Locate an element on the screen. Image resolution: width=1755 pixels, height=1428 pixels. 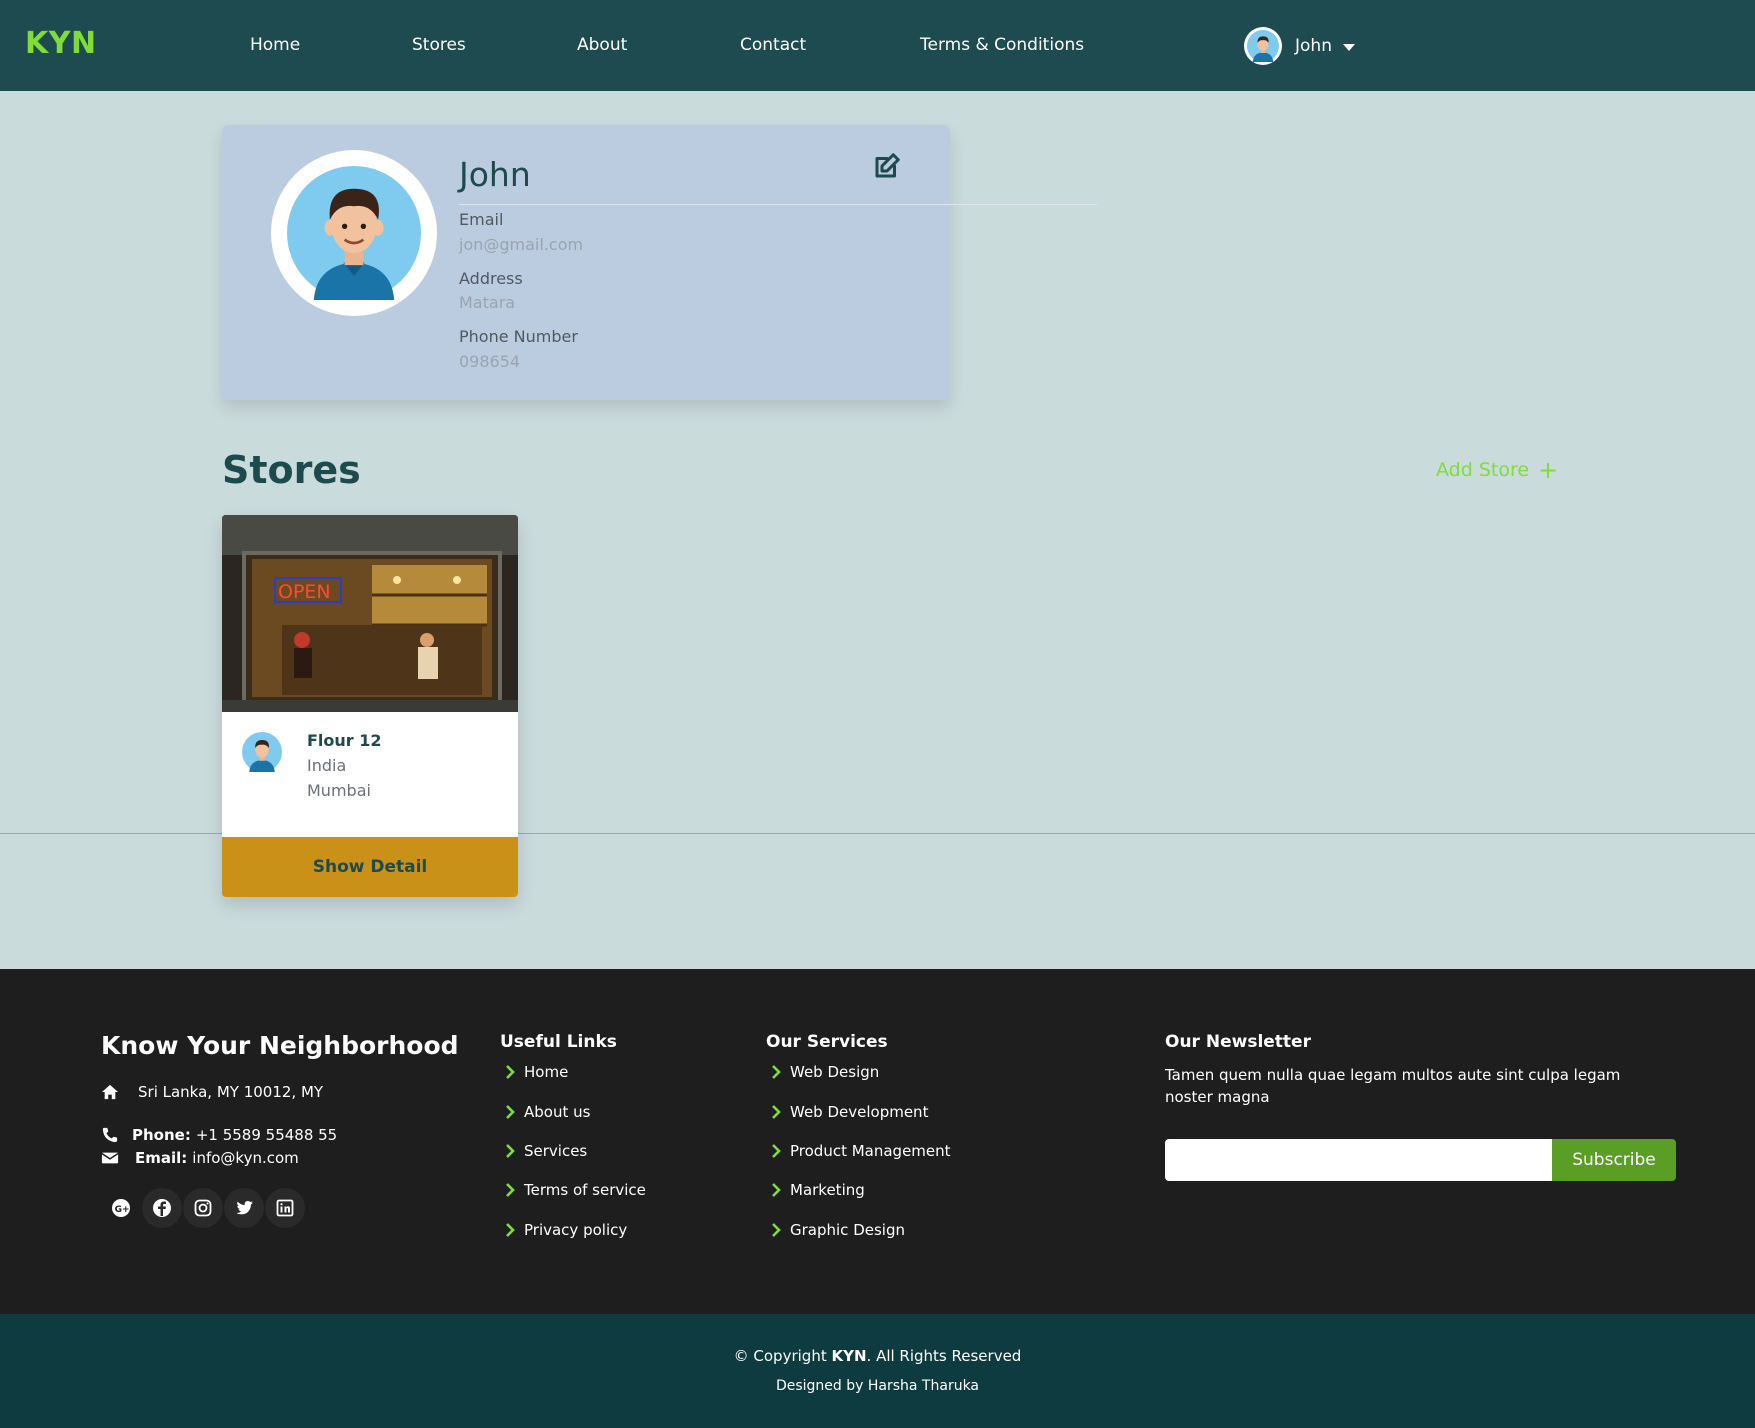
store-card: OPEN Flour 12 India Mumbai Show Detail is located at coordinates (370, 706).